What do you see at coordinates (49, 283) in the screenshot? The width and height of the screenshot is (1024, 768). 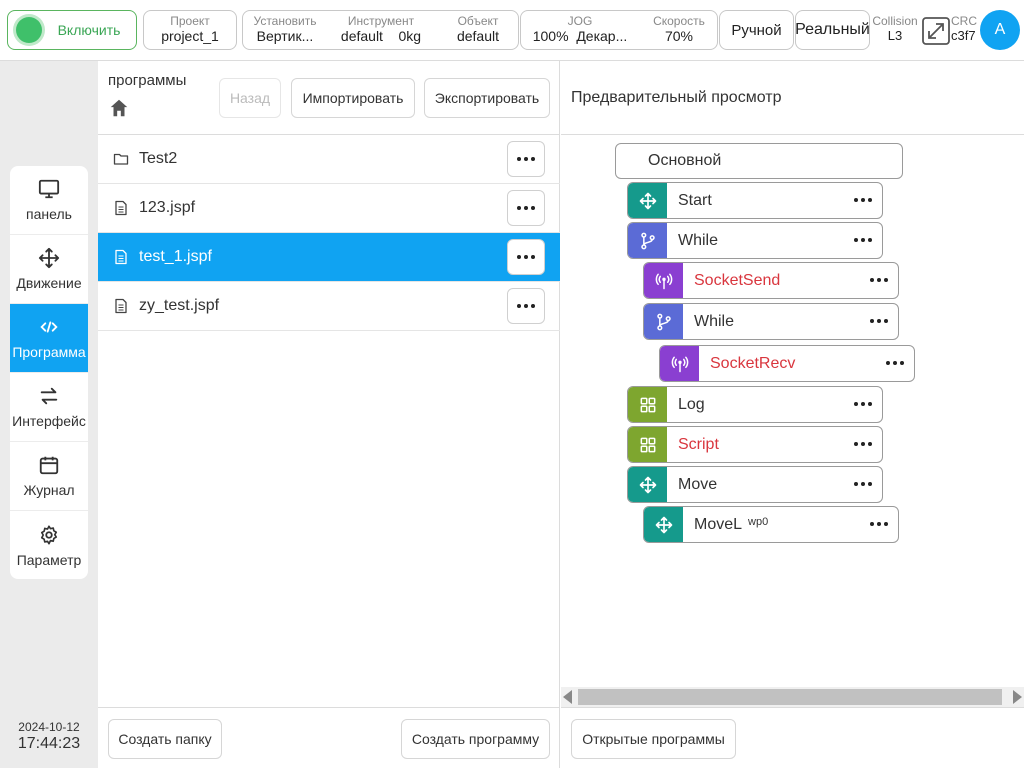 I see `nav-label-motion: Движение` at bounding box center [49, 283].